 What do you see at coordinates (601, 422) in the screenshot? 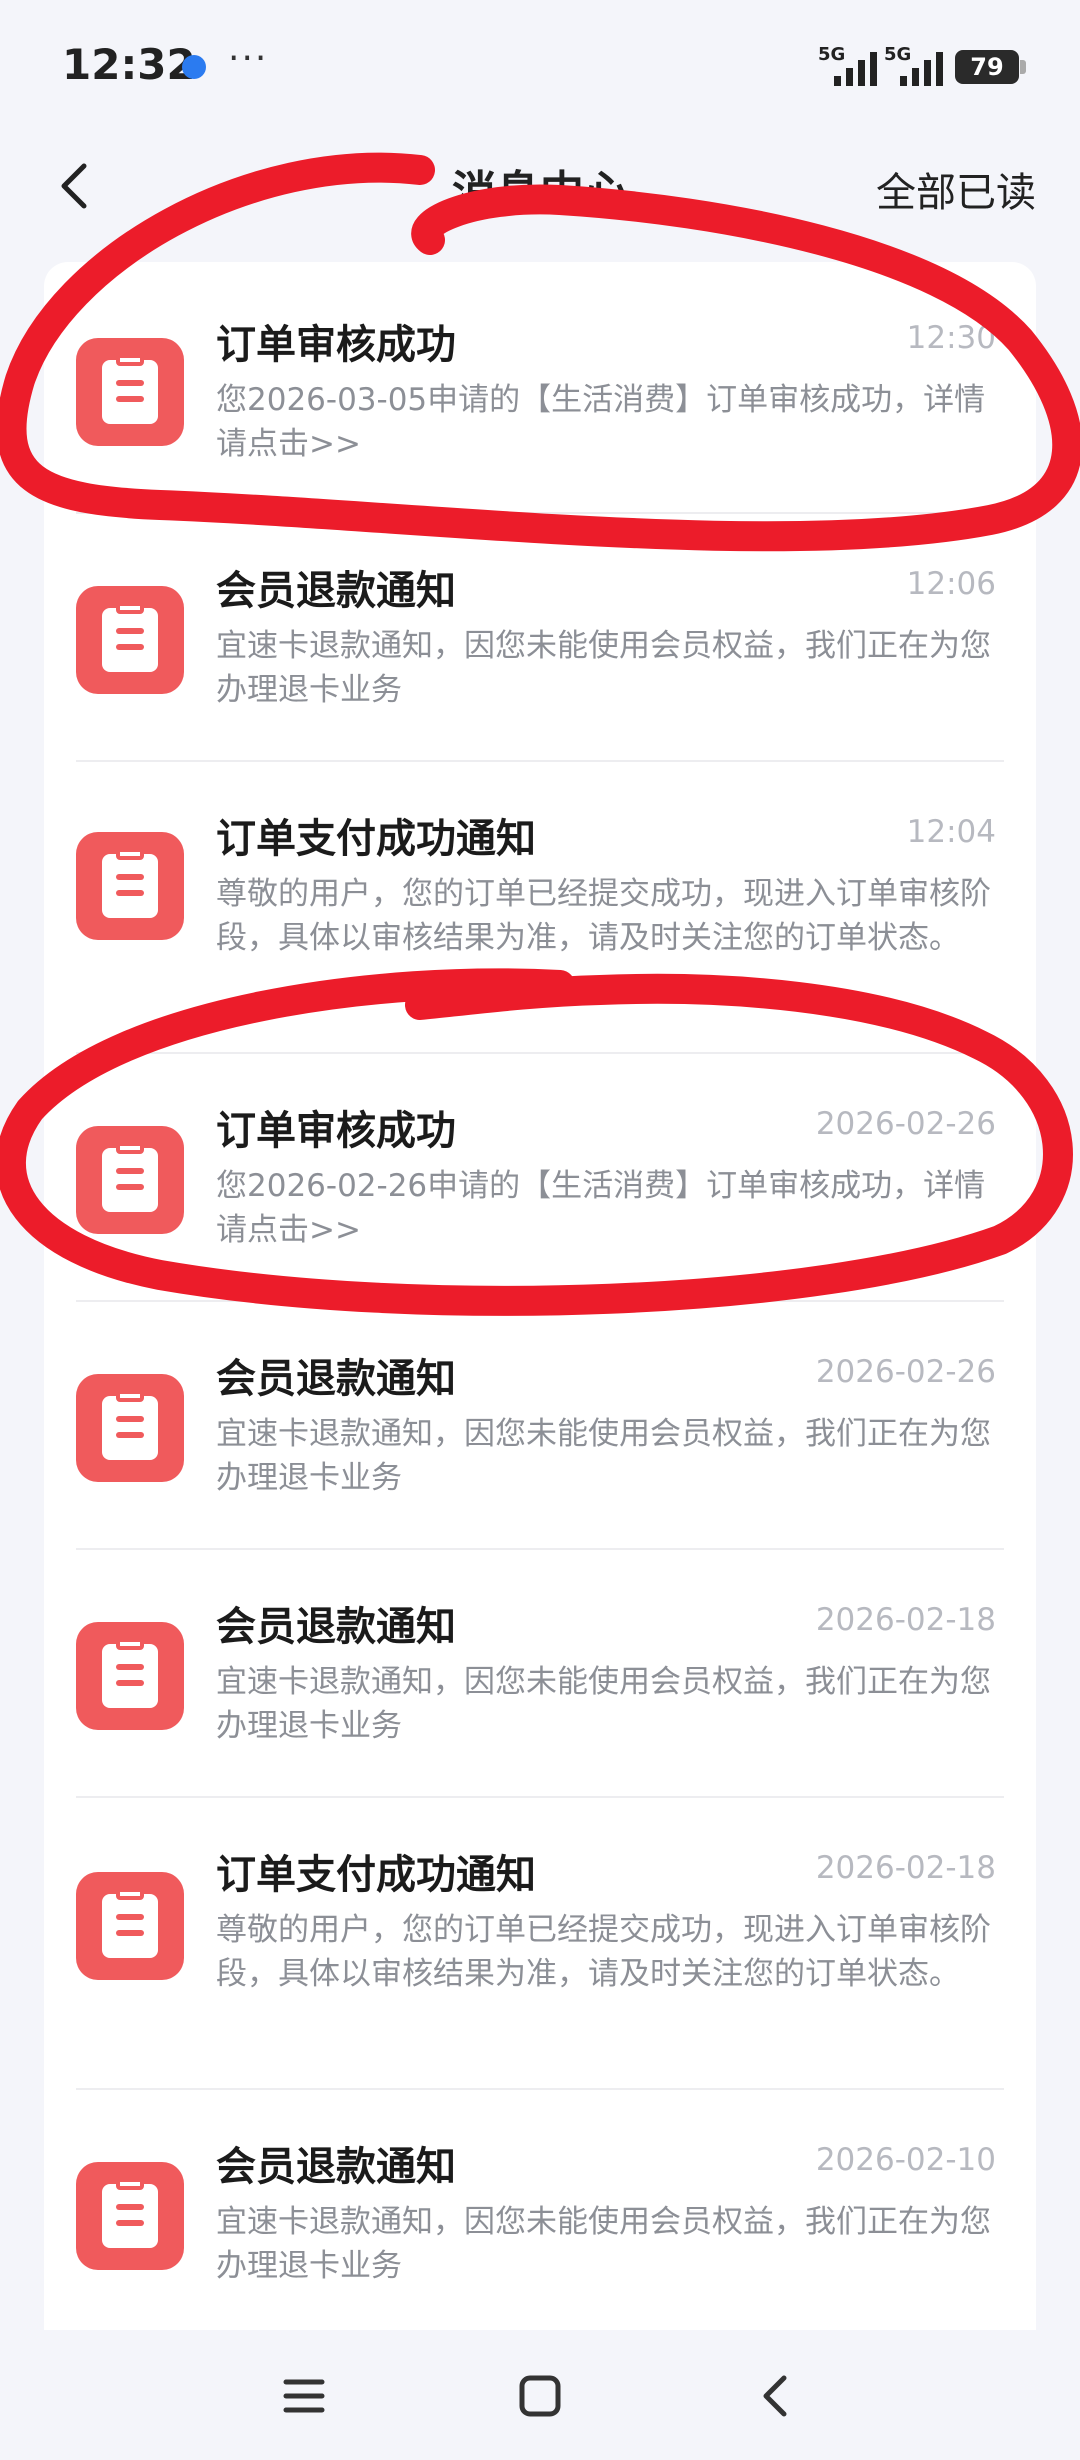
I see `message-body: 您2026-03-05申请的【生活消费】订单审核成功，详情请点击>>` at bounding box center [601, 422].